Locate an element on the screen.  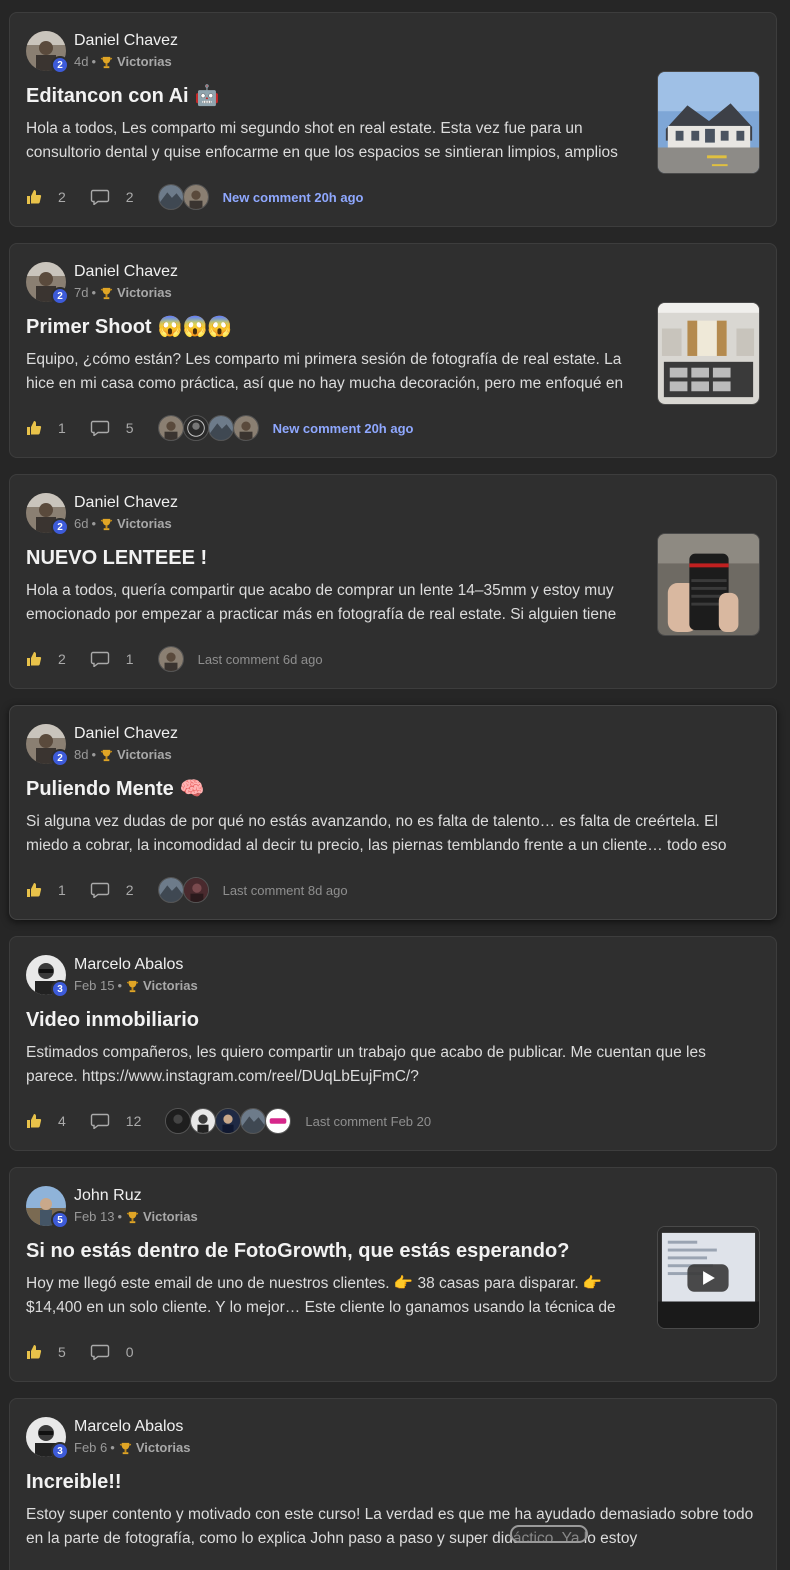
last-activity: Last comment Feb 20 is located at coordinates (368, 1121).